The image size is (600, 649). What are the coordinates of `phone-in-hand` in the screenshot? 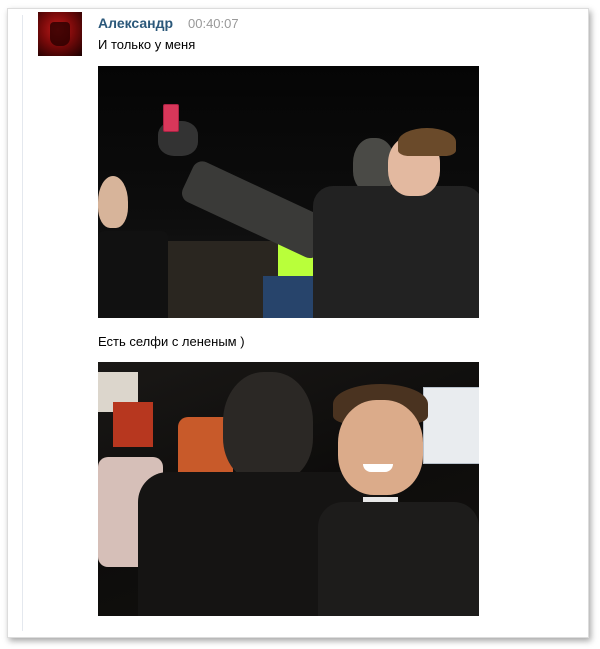 It's located at (171, 118).